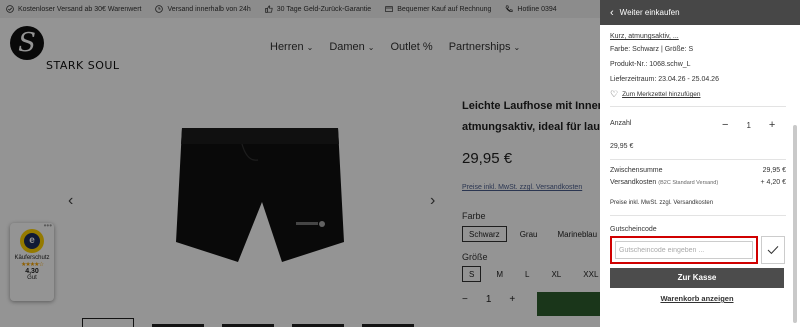 Image resolution: width=800 pixels, height=327 pixels. Describe the element at coordinates (650, 64) in the screenshot. I see `cart-item-product-no: Produkt-Nr.: 1068.schw_L` at that location.